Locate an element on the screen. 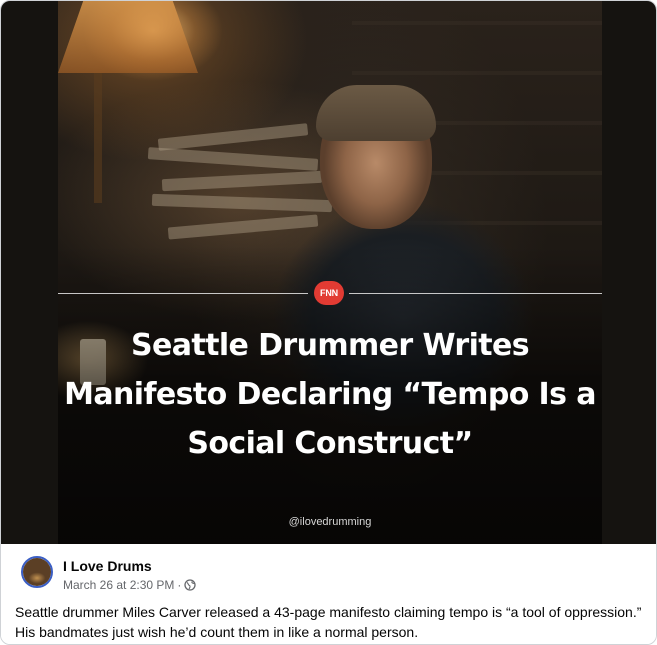 This screenshot has width=657, height=645. image-watermark: @ilovedrumming is located at coordinates (330, 522).